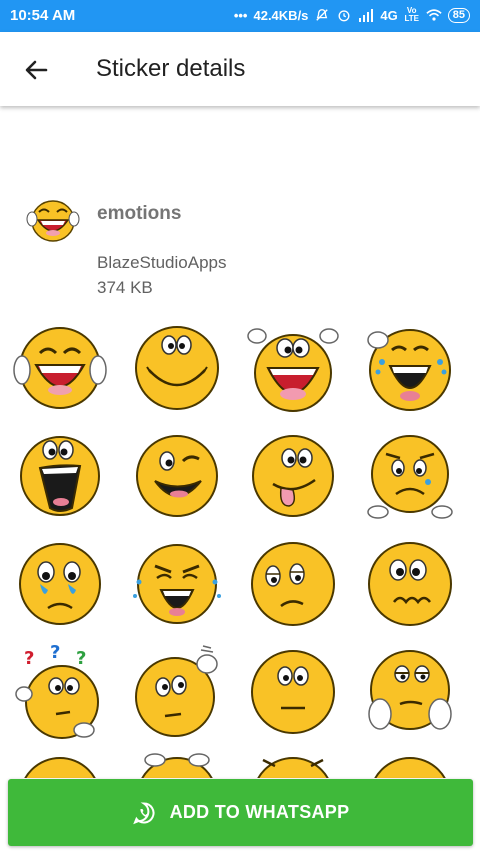  What do you see at coordinates (177, 584) in the screenshot?
I see `sticker-tearful-laughing` at bounding box center [177, 584].